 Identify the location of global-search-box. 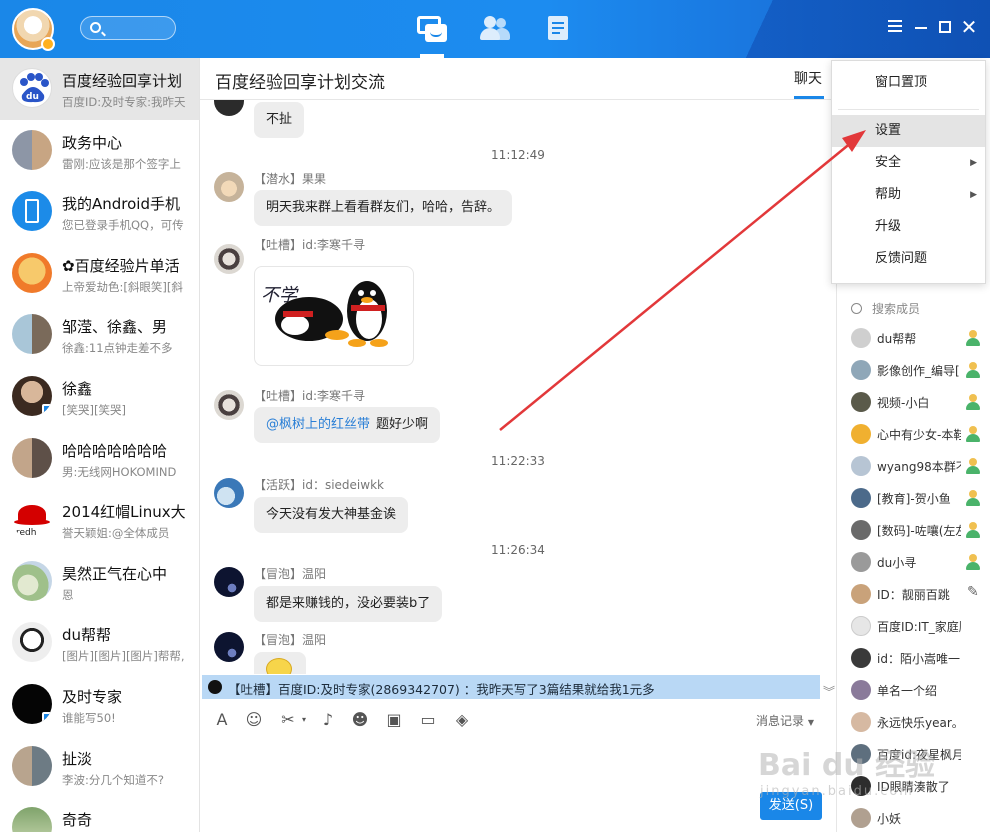
(128, 28).